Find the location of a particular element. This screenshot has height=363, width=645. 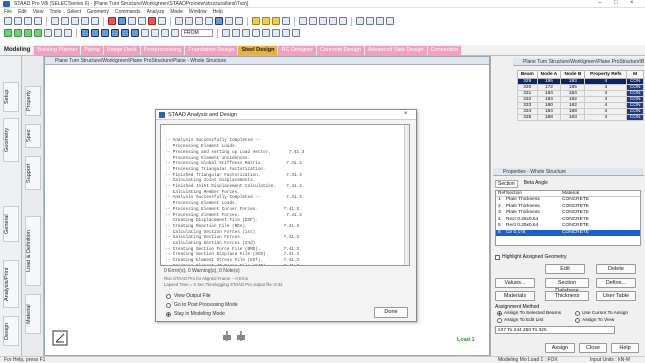

sub-tab-spec: Spec is located at coordinates (33, 136).